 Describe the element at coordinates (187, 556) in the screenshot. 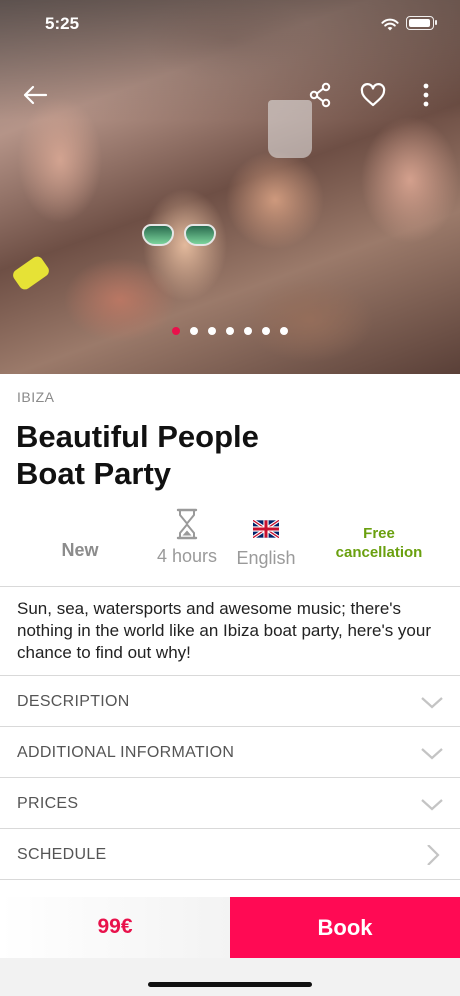

I see `duration-label: 4 hours` at that location.